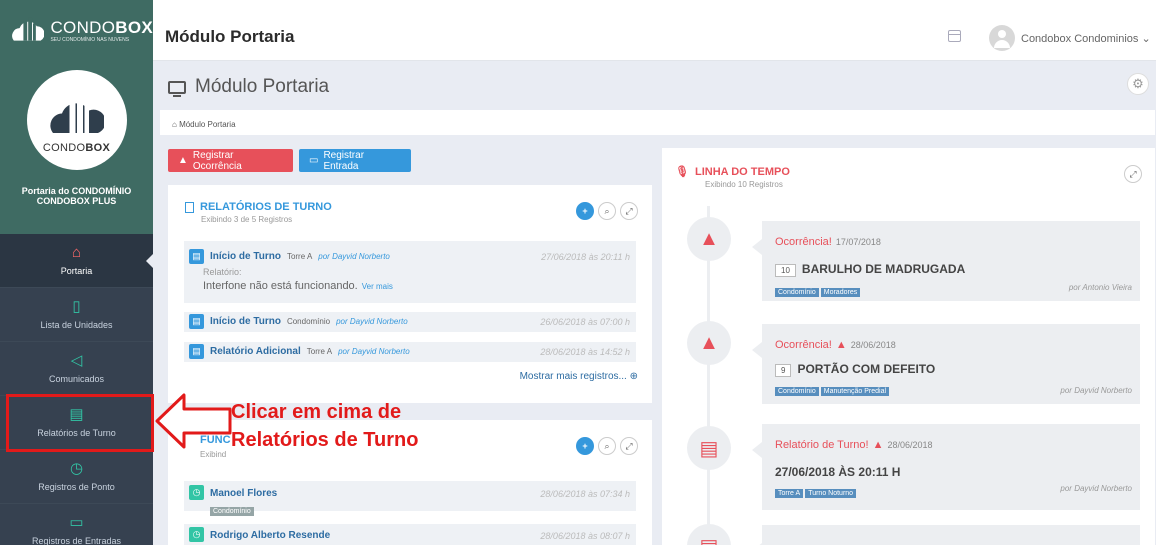 This screenshot has width=1156, height=545. I want to click on item-number: 10, so click(785, 270).